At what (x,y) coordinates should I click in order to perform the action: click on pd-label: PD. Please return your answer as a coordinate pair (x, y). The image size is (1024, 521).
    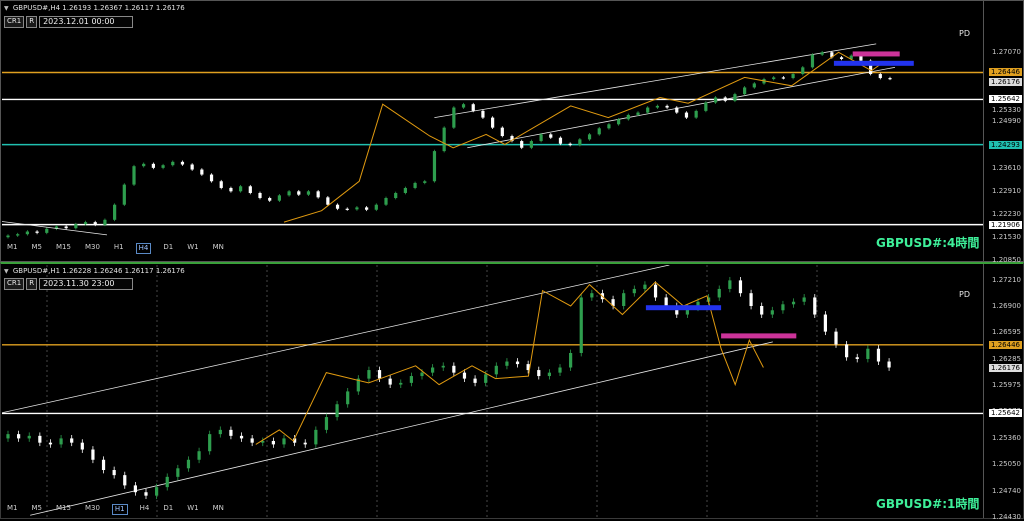
    Looking at the image, I should click on (964, 294).